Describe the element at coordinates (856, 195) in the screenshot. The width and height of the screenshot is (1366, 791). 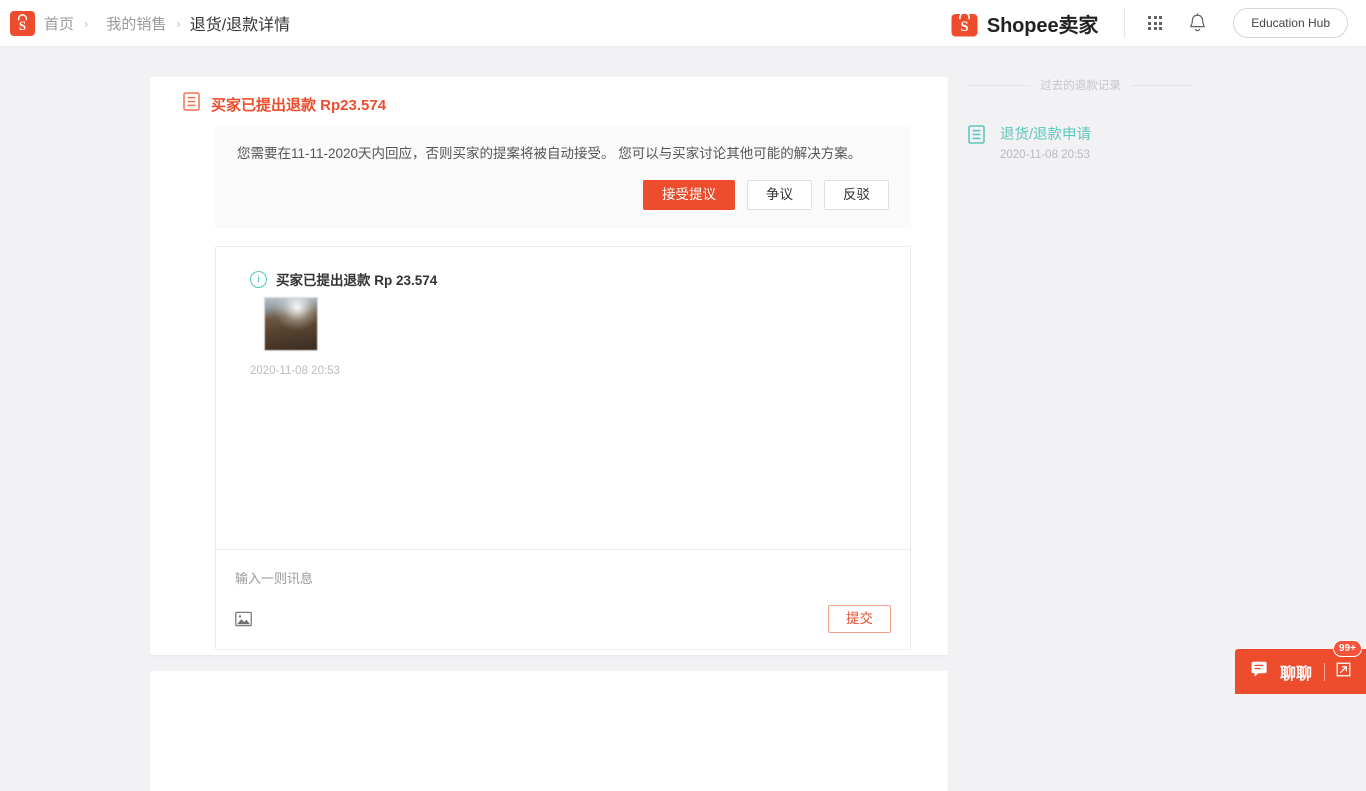
I see `rebut-button: 反驳` at that location.